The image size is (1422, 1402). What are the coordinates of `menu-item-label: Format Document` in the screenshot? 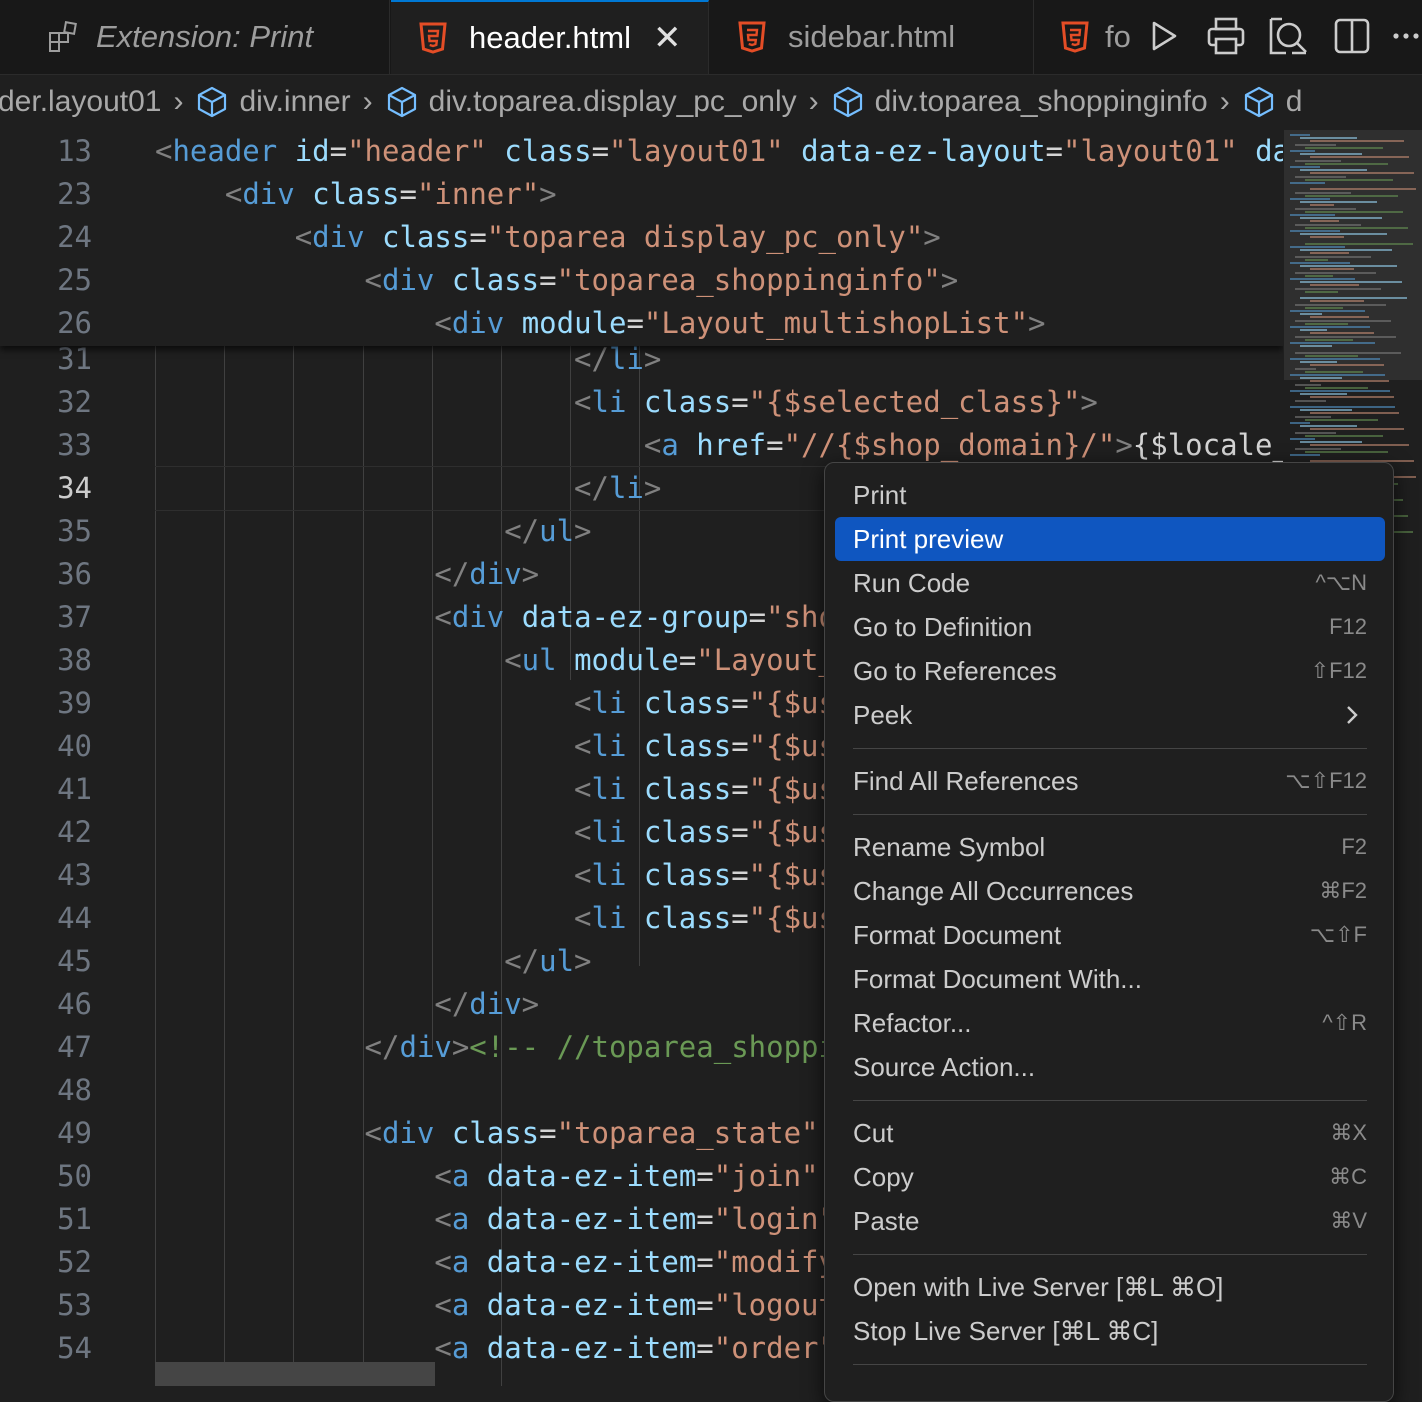 It's located at (957, 935).